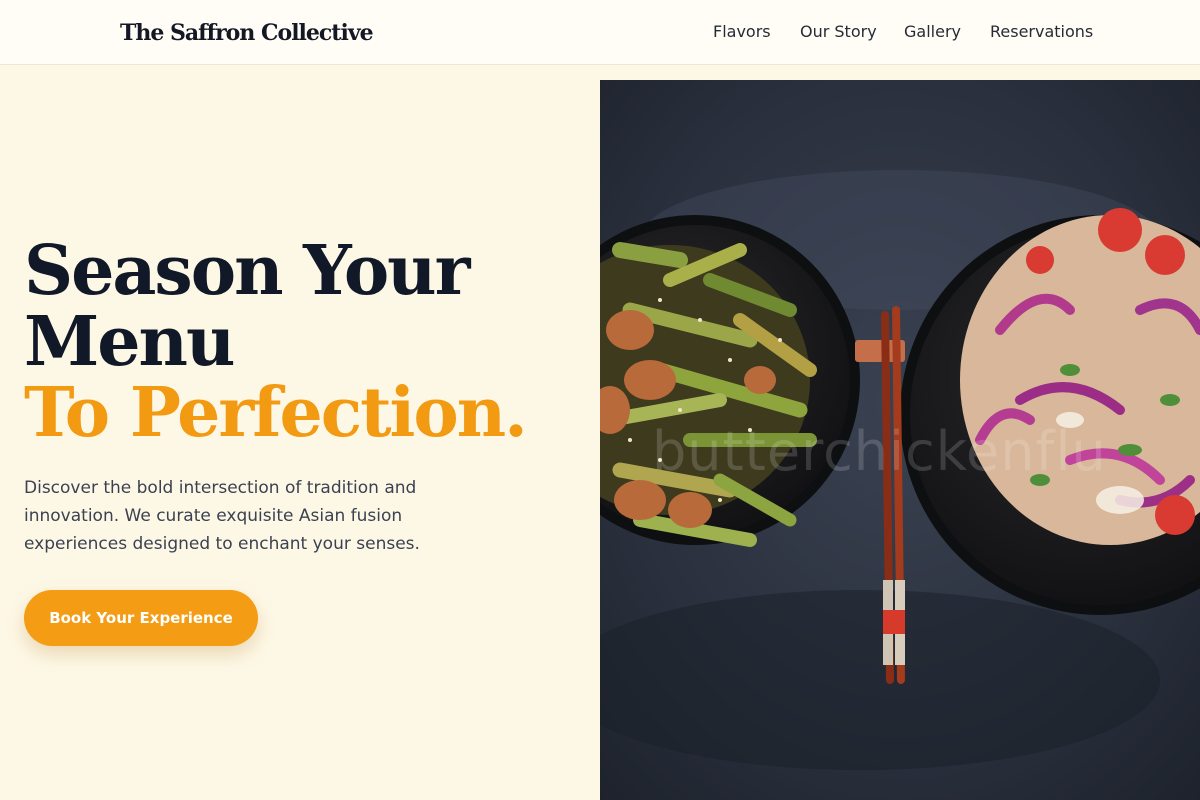 The height and width of the screenshot is (800, 1200). Describe the element at coordinates (1041, 32) in the screenshot. I see `nav-link-reservations: Reservations` at that location.